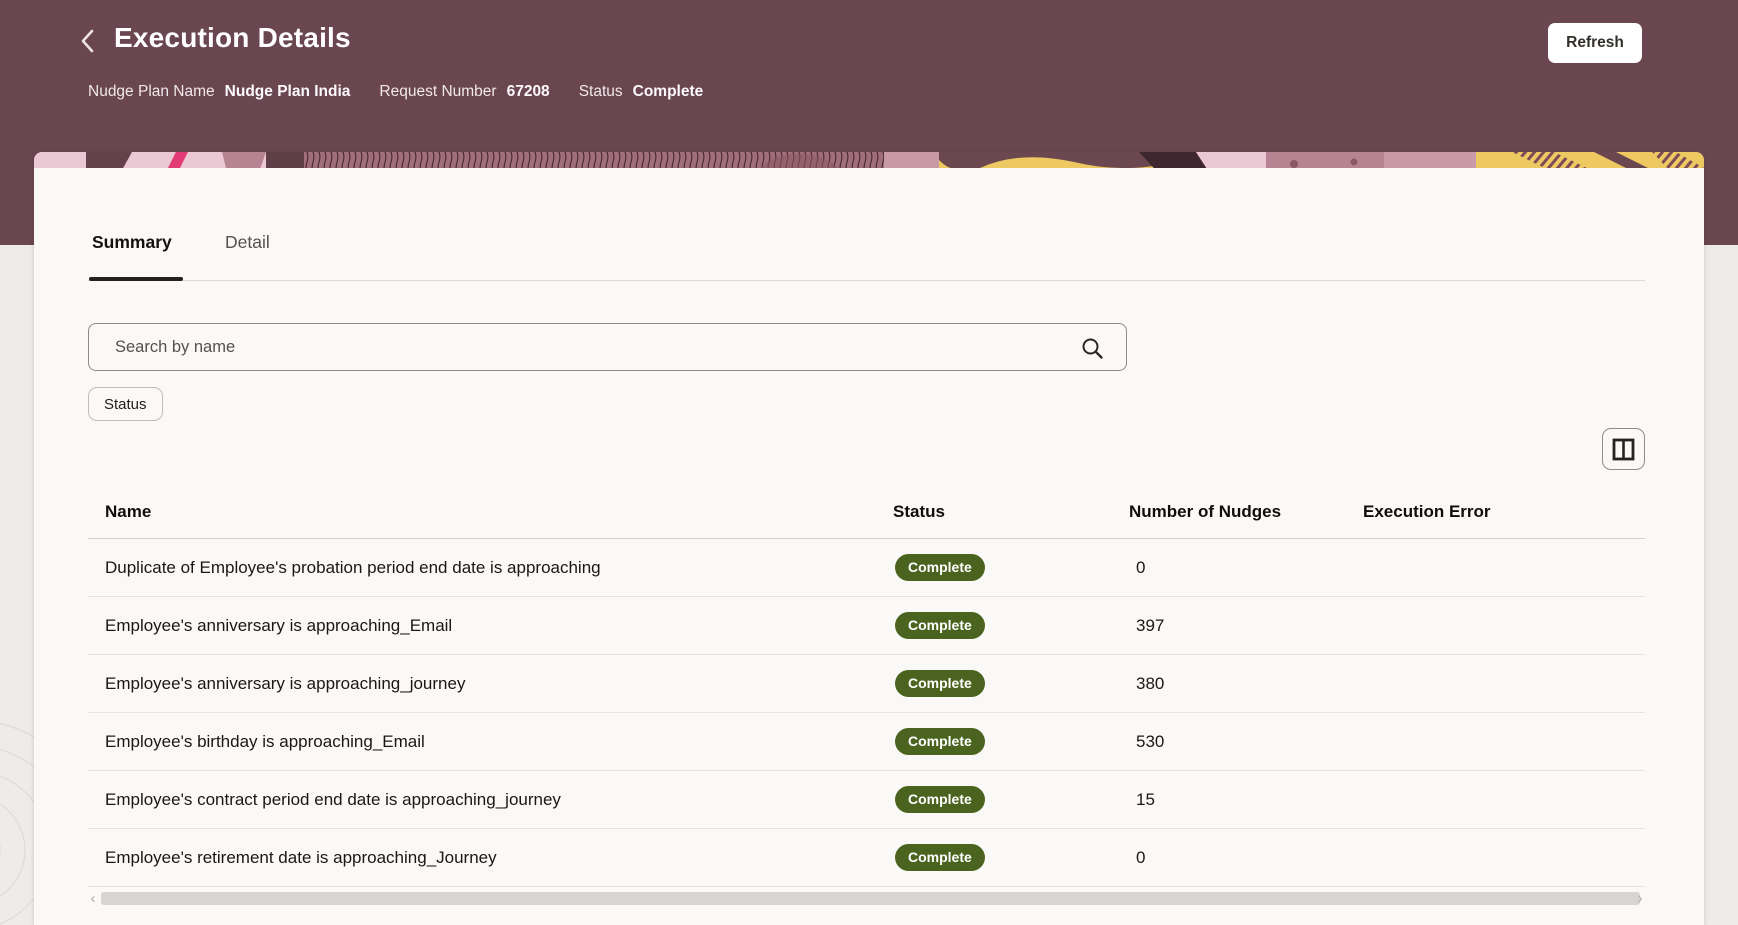 The height and width of the screenshot is (925, 1738). I want to click on columns-icon, so click(1623, 449).